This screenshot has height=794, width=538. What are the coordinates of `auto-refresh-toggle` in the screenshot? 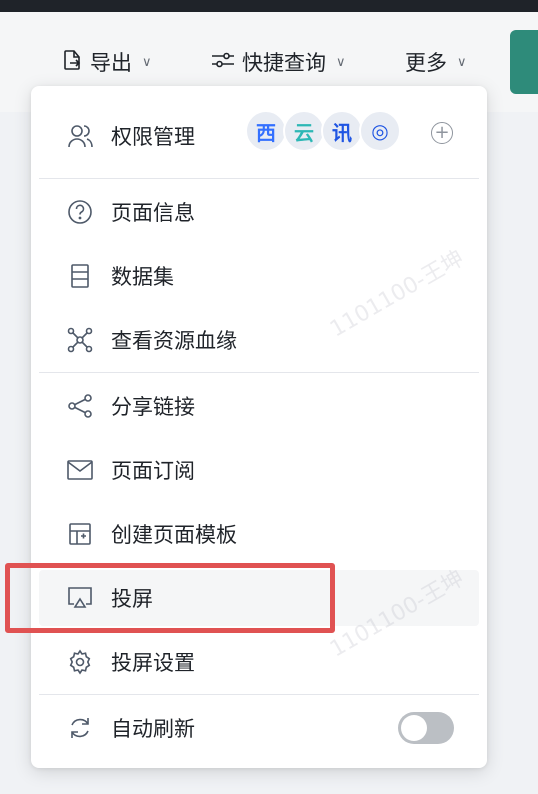 It's located at (426, 728).